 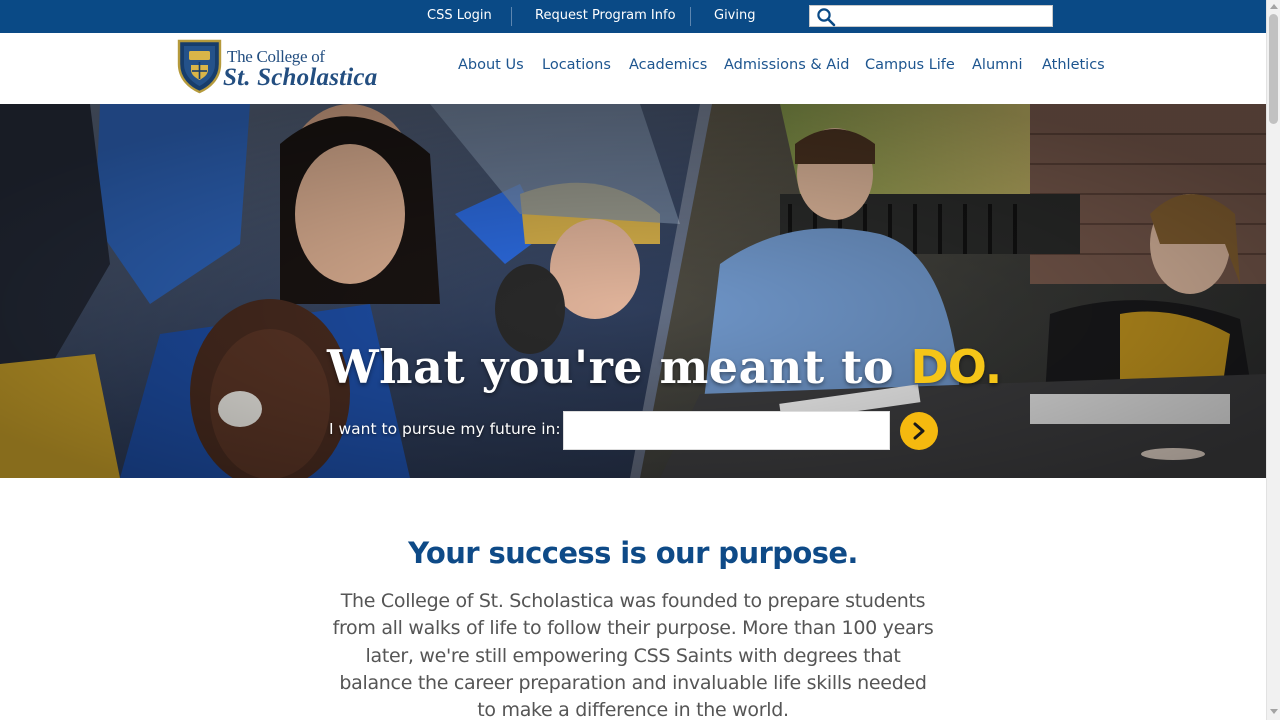 I want to click on chevron-right-icon, so click(x=919, y=431).